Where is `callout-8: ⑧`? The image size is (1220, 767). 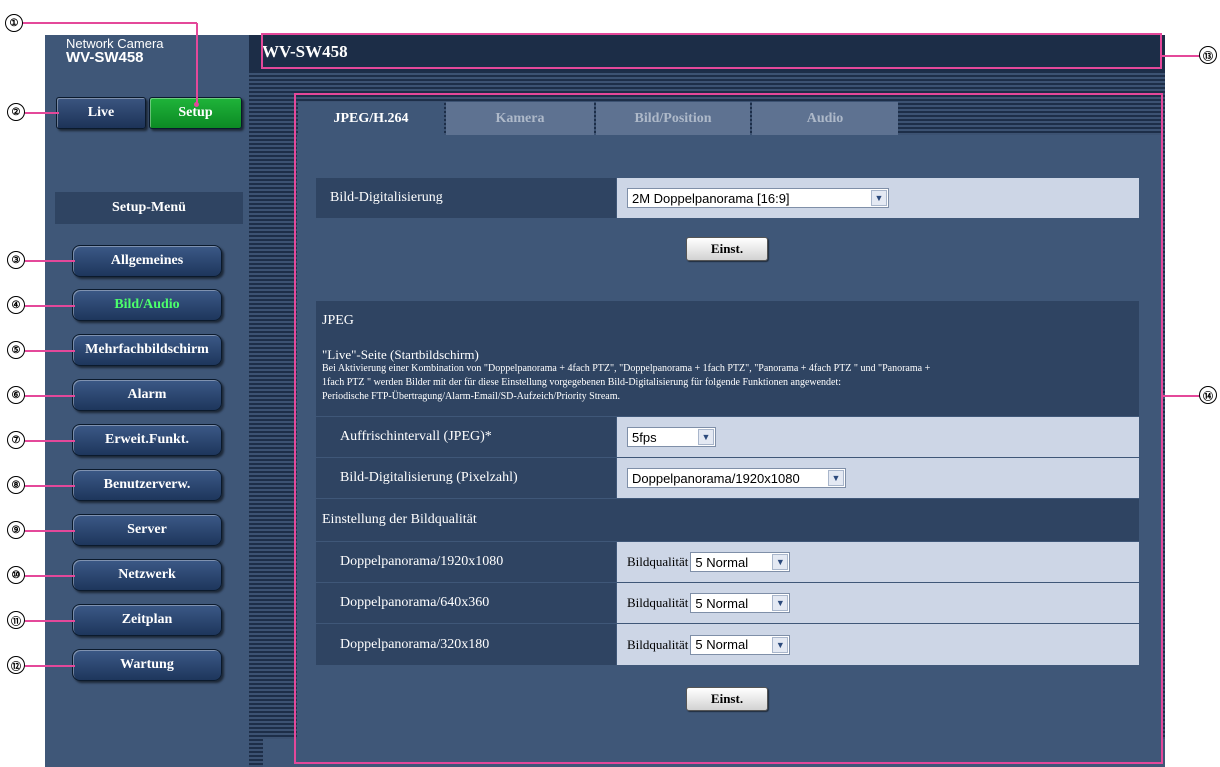
callout-8: ⑧ is located at coordinates (16, 485).